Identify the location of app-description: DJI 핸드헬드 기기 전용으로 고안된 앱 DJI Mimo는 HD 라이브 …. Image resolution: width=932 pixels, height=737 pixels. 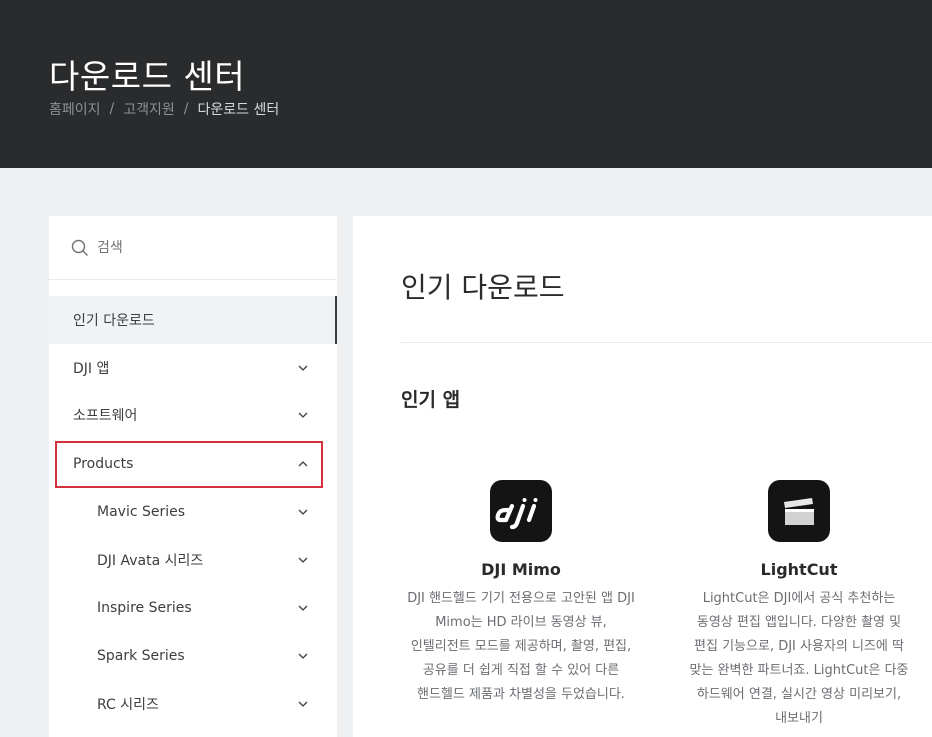
(521, 646).